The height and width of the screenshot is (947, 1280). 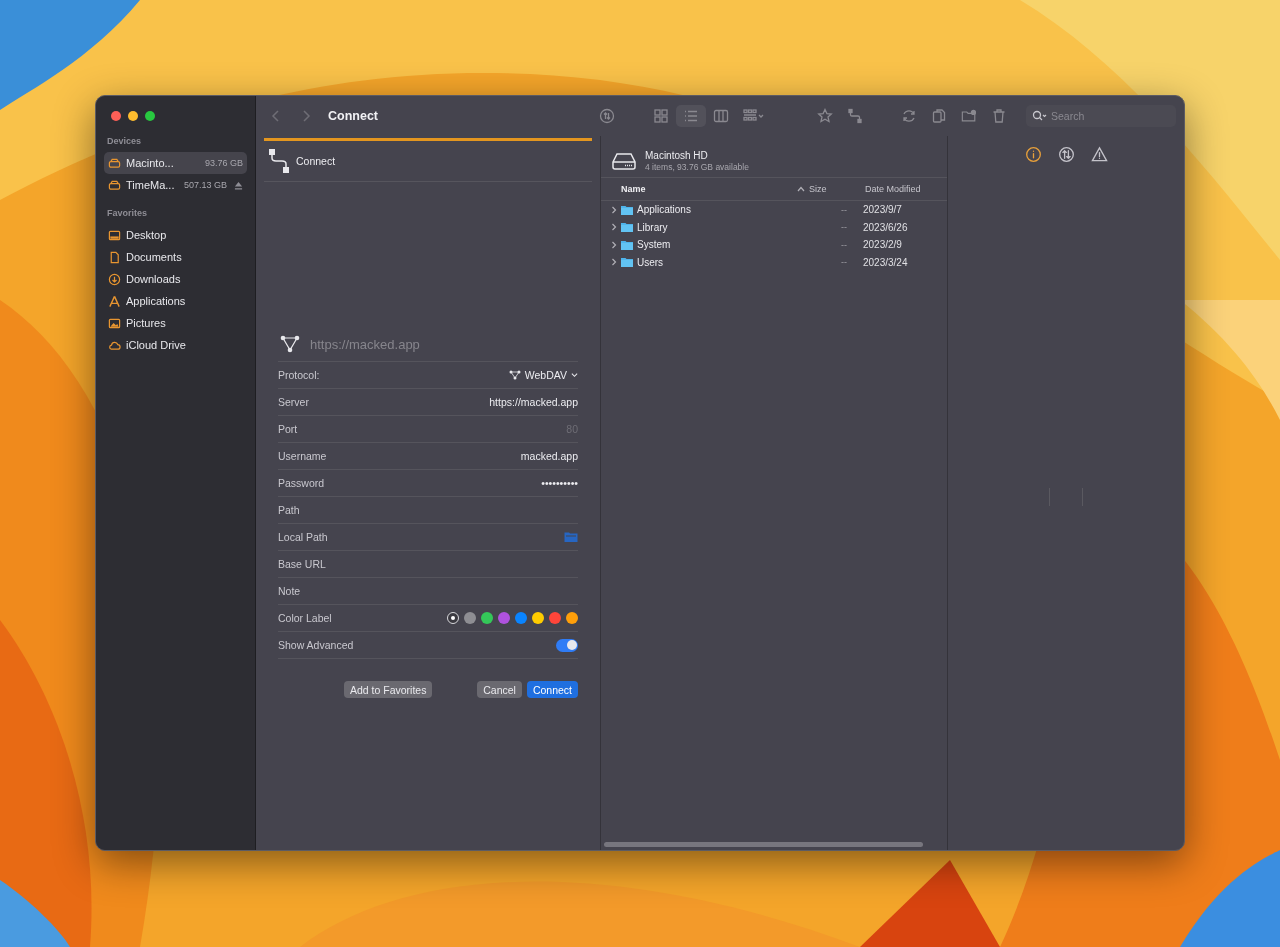 I want to click on column-header: Date Modified, so click(x=906, y=189).